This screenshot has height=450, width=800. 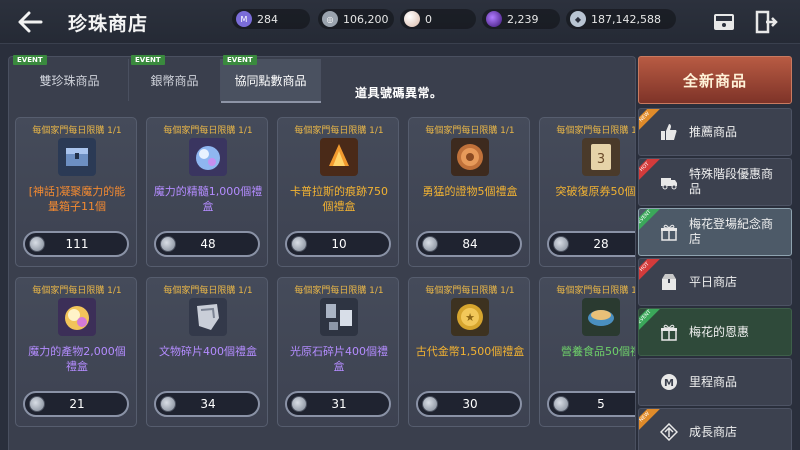 What do you see at coordinates (669, 282) in the screenshot?
I see `package-icon` at bounding box center [669, 282].